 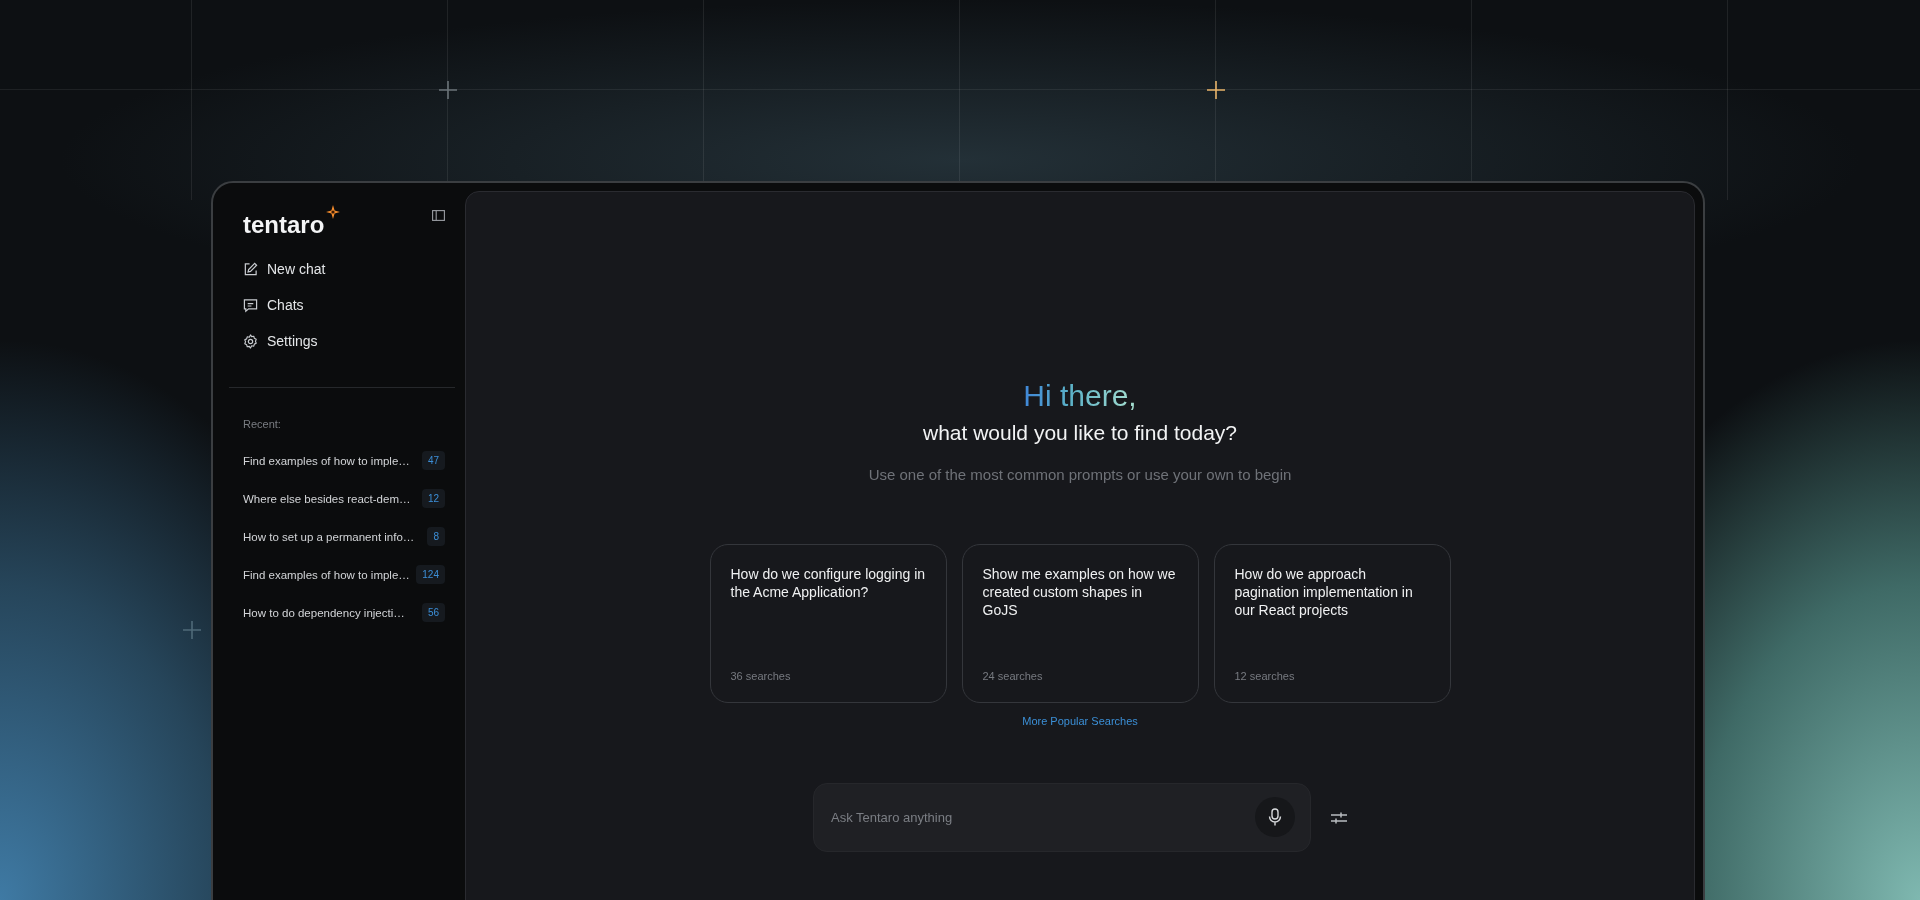 I want to click on sparkle-icon, so click(x=333, y=212).